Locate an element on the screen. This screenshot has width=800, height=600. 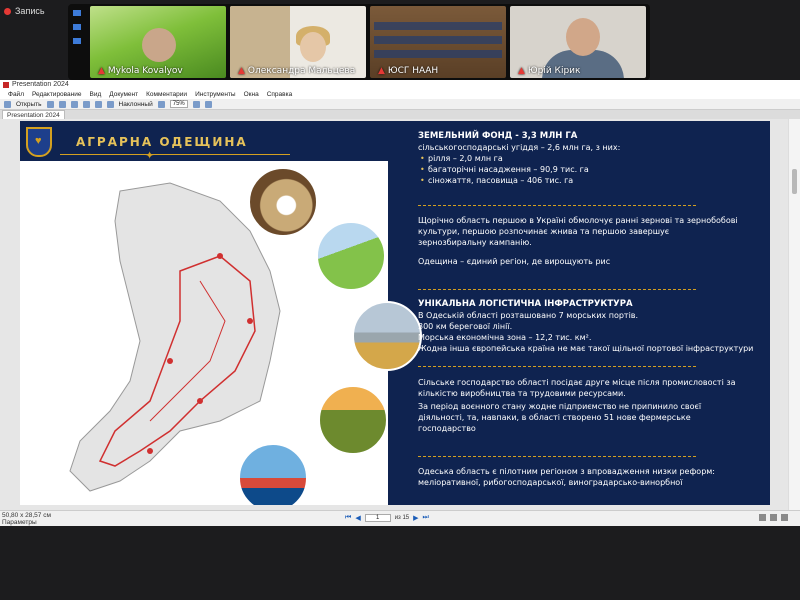
recording-indicator: Запись is located at coordinates (24, 11).